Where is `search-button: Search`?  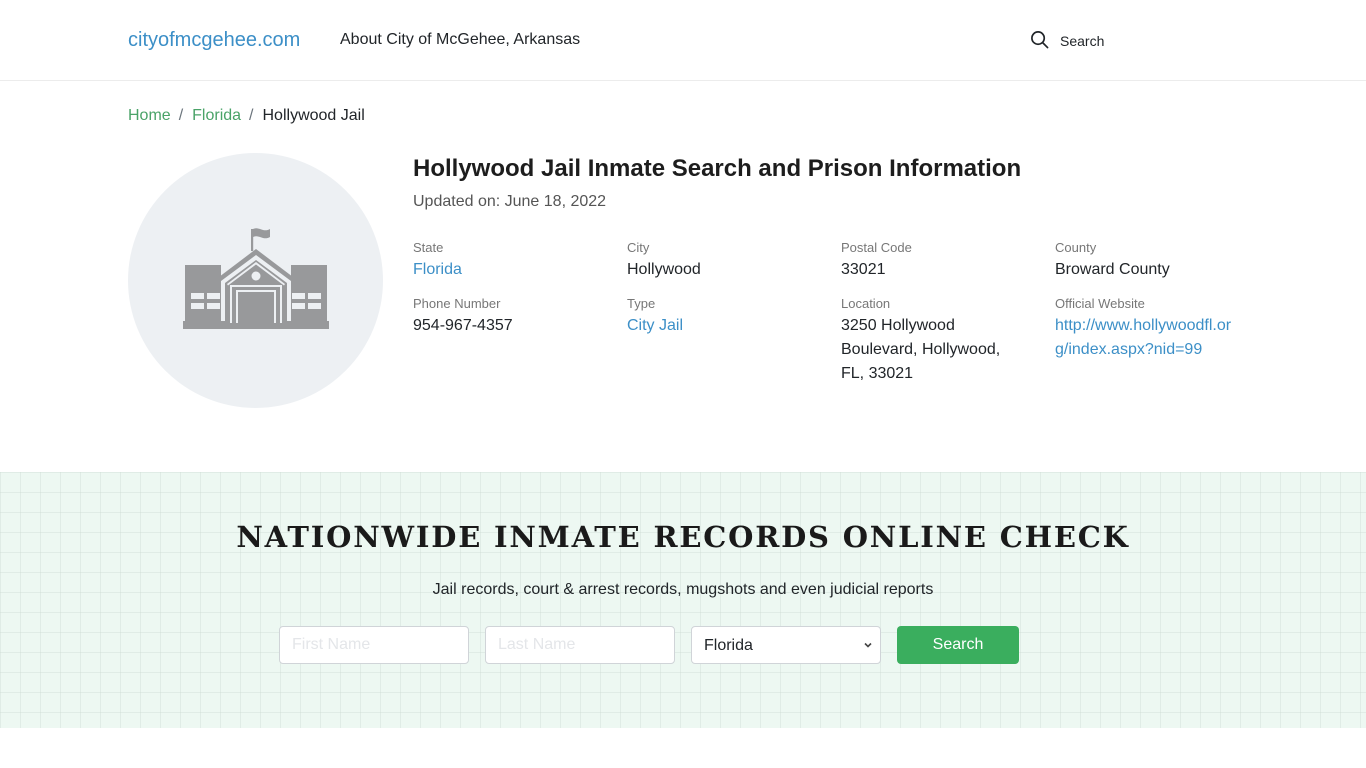 search-button: Search is located at coordinates (958, 645).